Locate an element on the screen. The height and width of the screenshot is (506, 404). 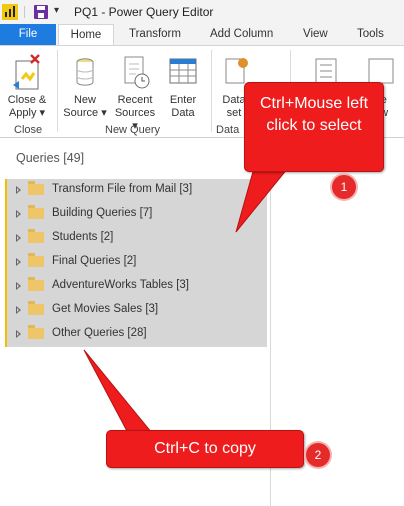
step-badge-1: 1 is located at coordinates (344, 187).